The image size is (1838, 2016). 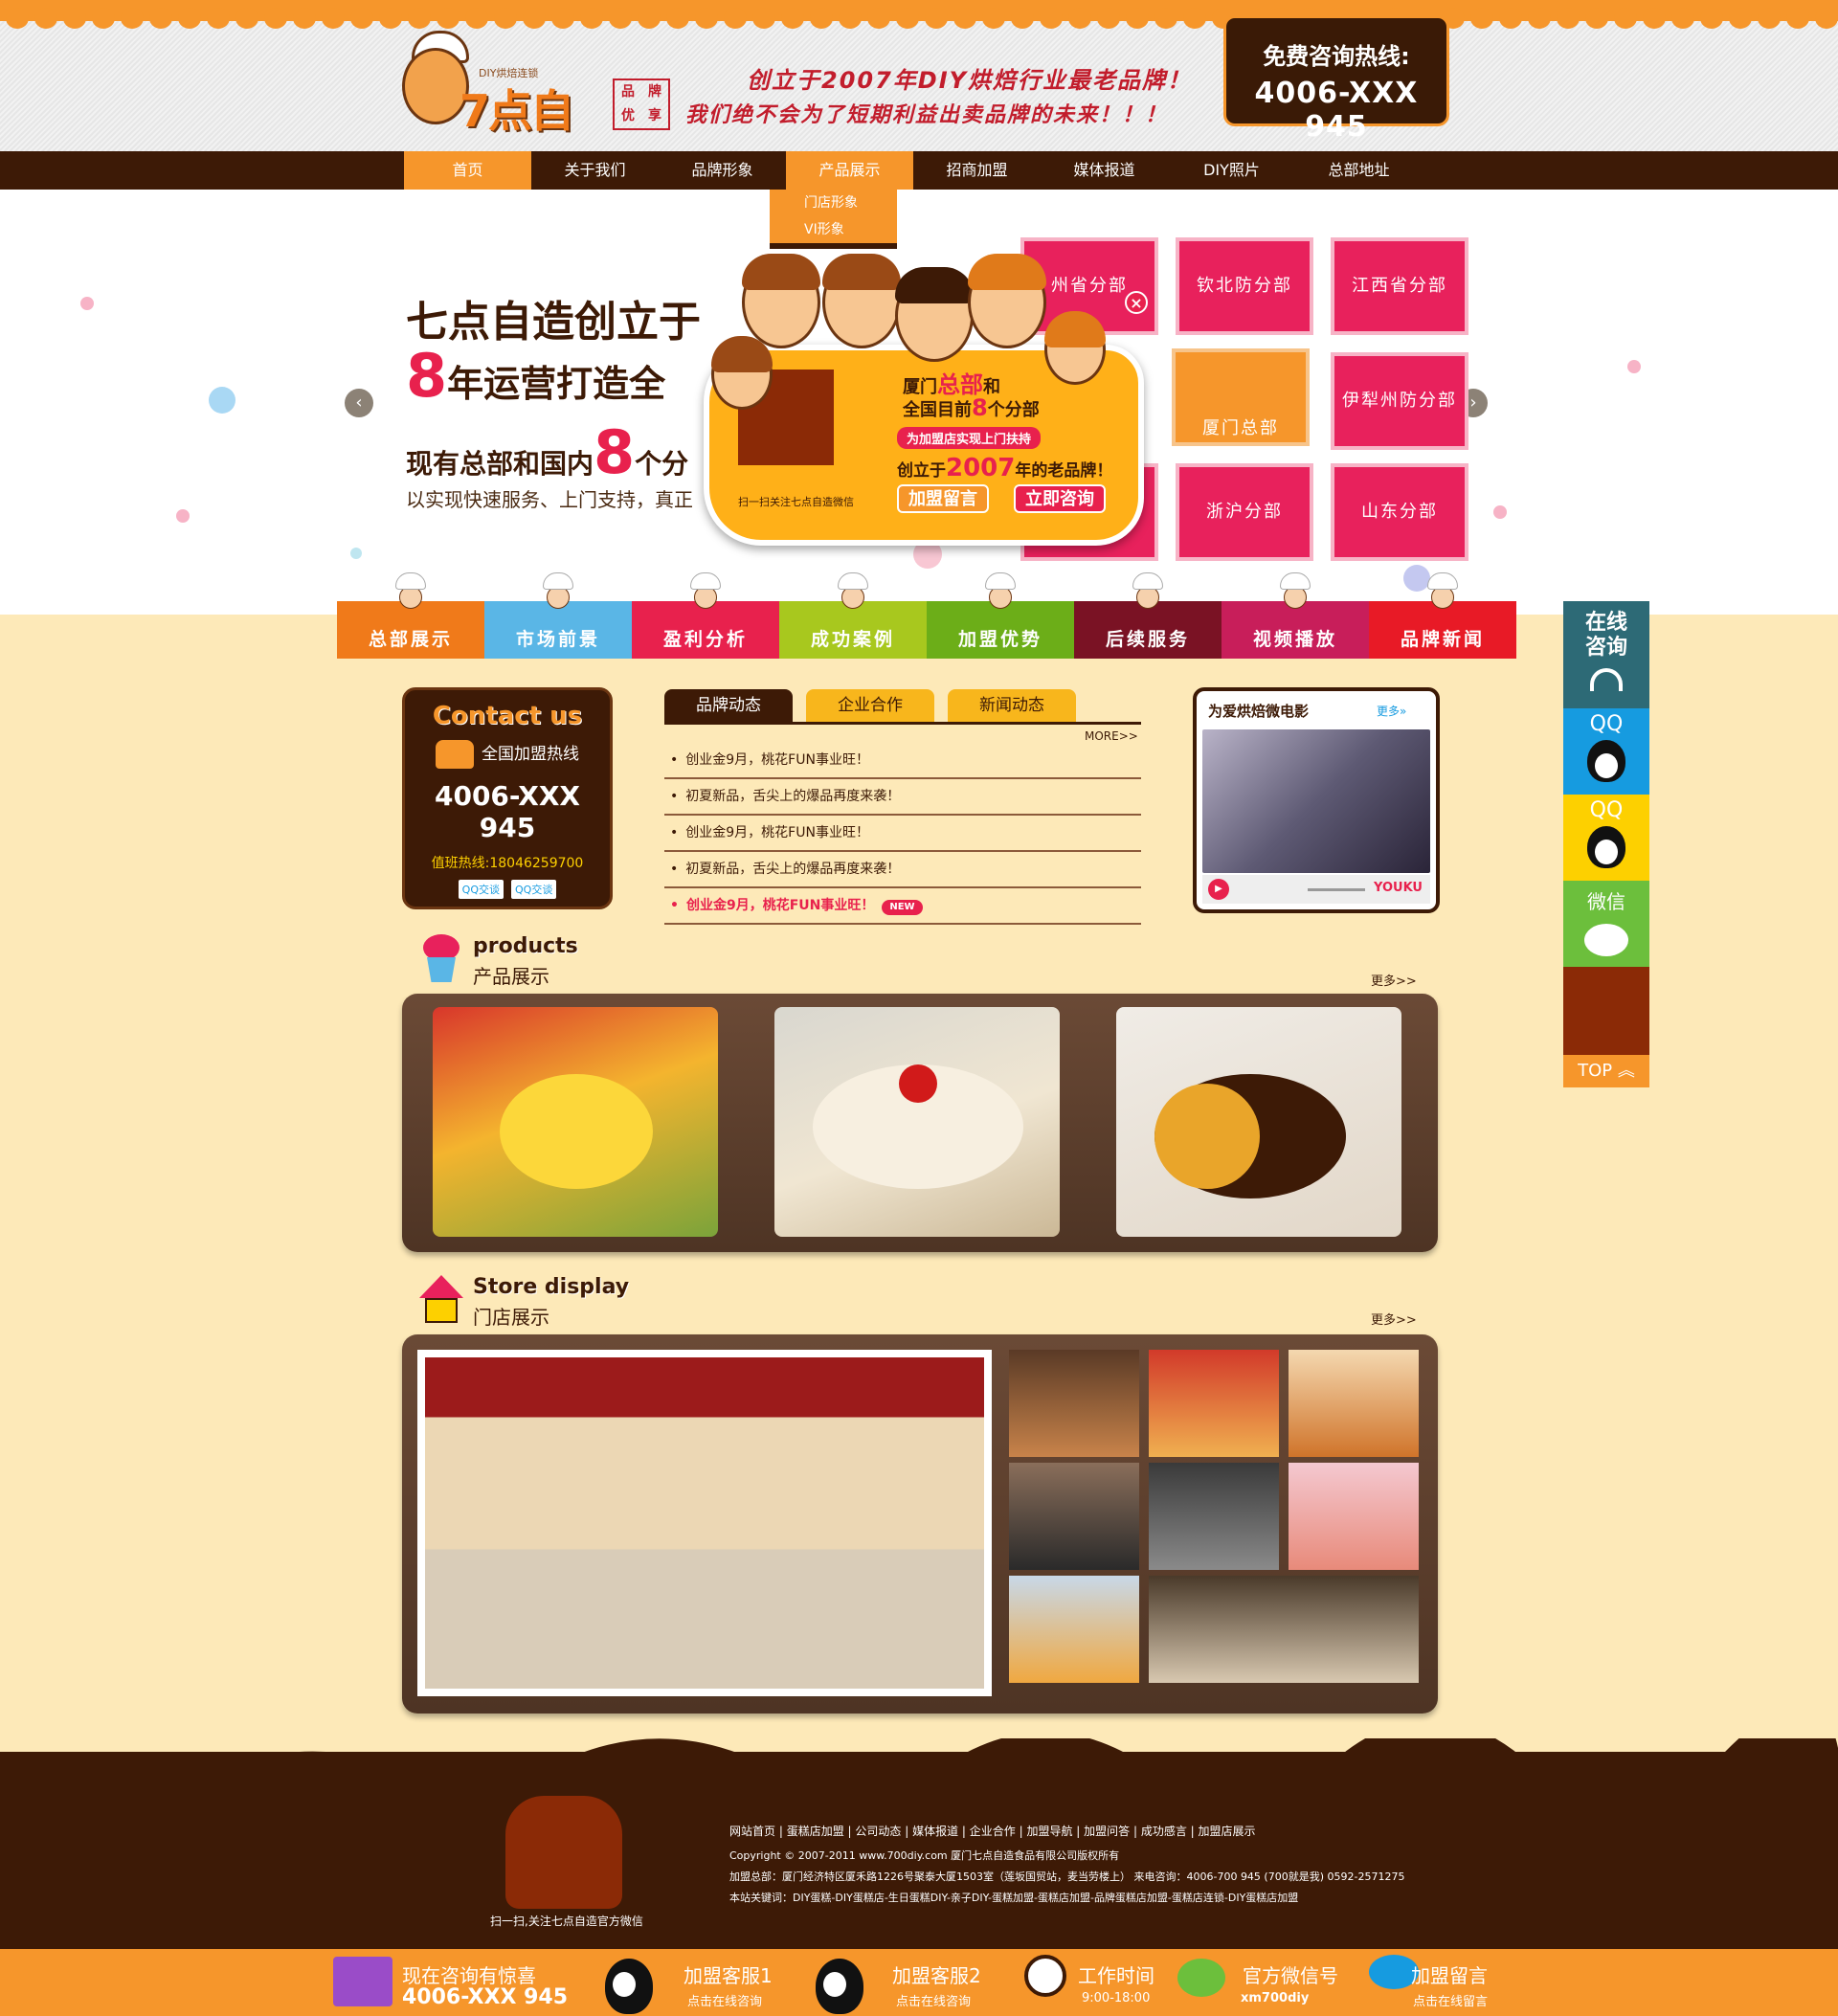 I want to click on footer-link: 网站首页, so click(x=752, y=1831).